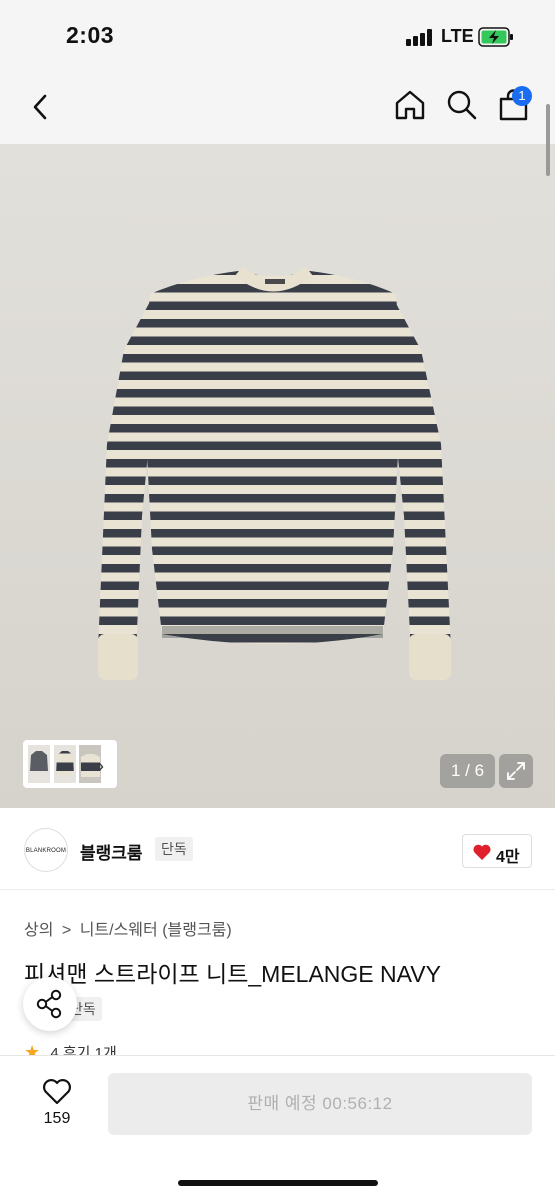 This screenshot has height=1200, width=555. I want to click on search-icon, so click(462, 105).